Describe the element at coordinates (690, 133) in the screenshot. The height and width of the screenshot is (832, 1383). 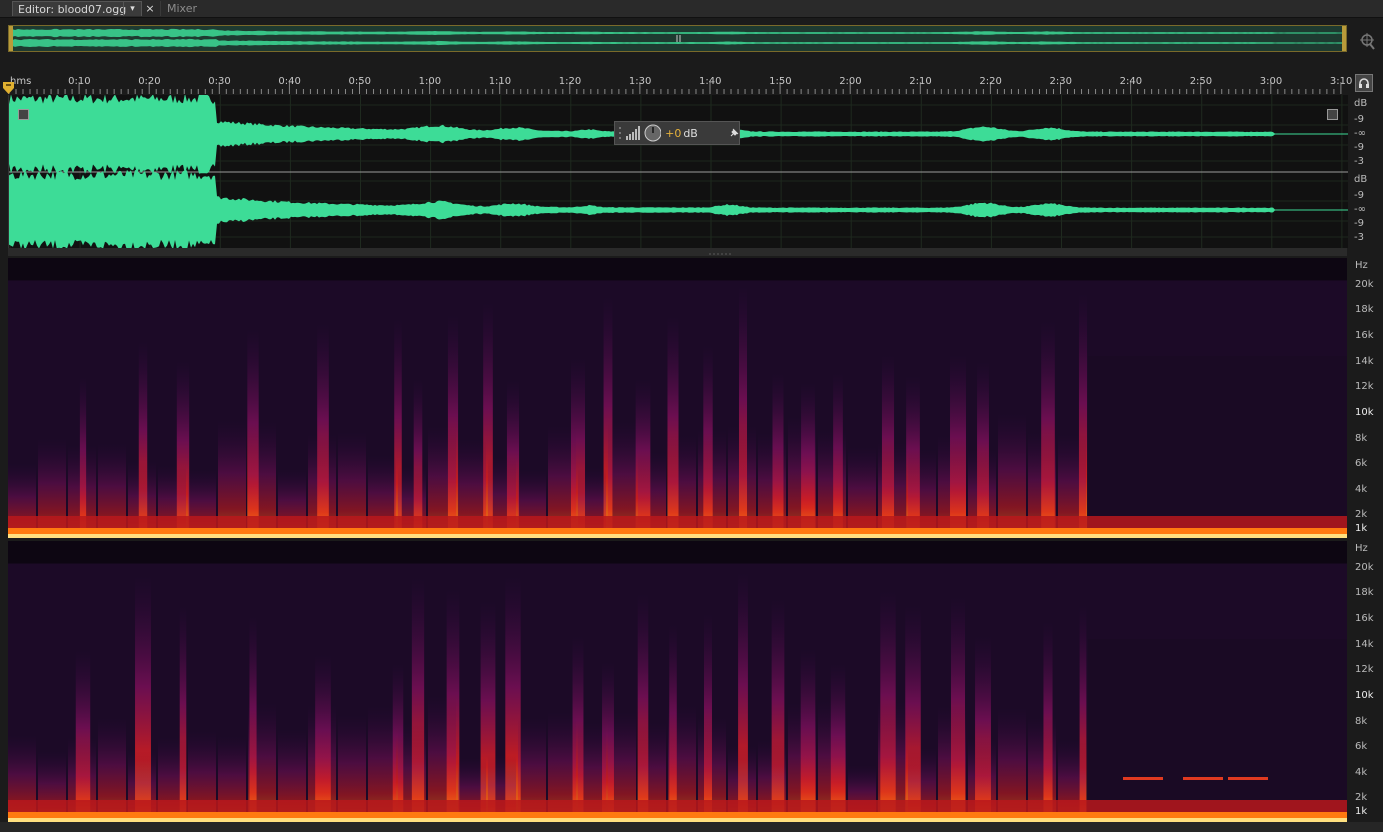
I see `volume-unit: dB` at that location.